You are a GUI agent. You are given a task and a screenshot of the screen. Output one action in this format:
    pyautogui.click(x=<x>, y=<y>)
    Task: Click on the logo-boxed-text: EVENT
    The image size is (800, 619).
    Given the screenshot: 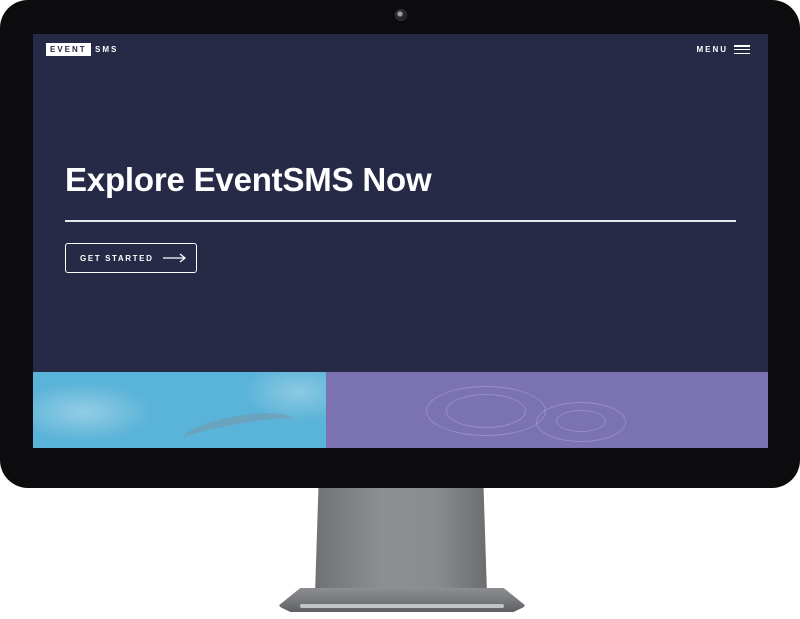 What is the action you would take?
    pyautogui.click(x=68, y=49)
    